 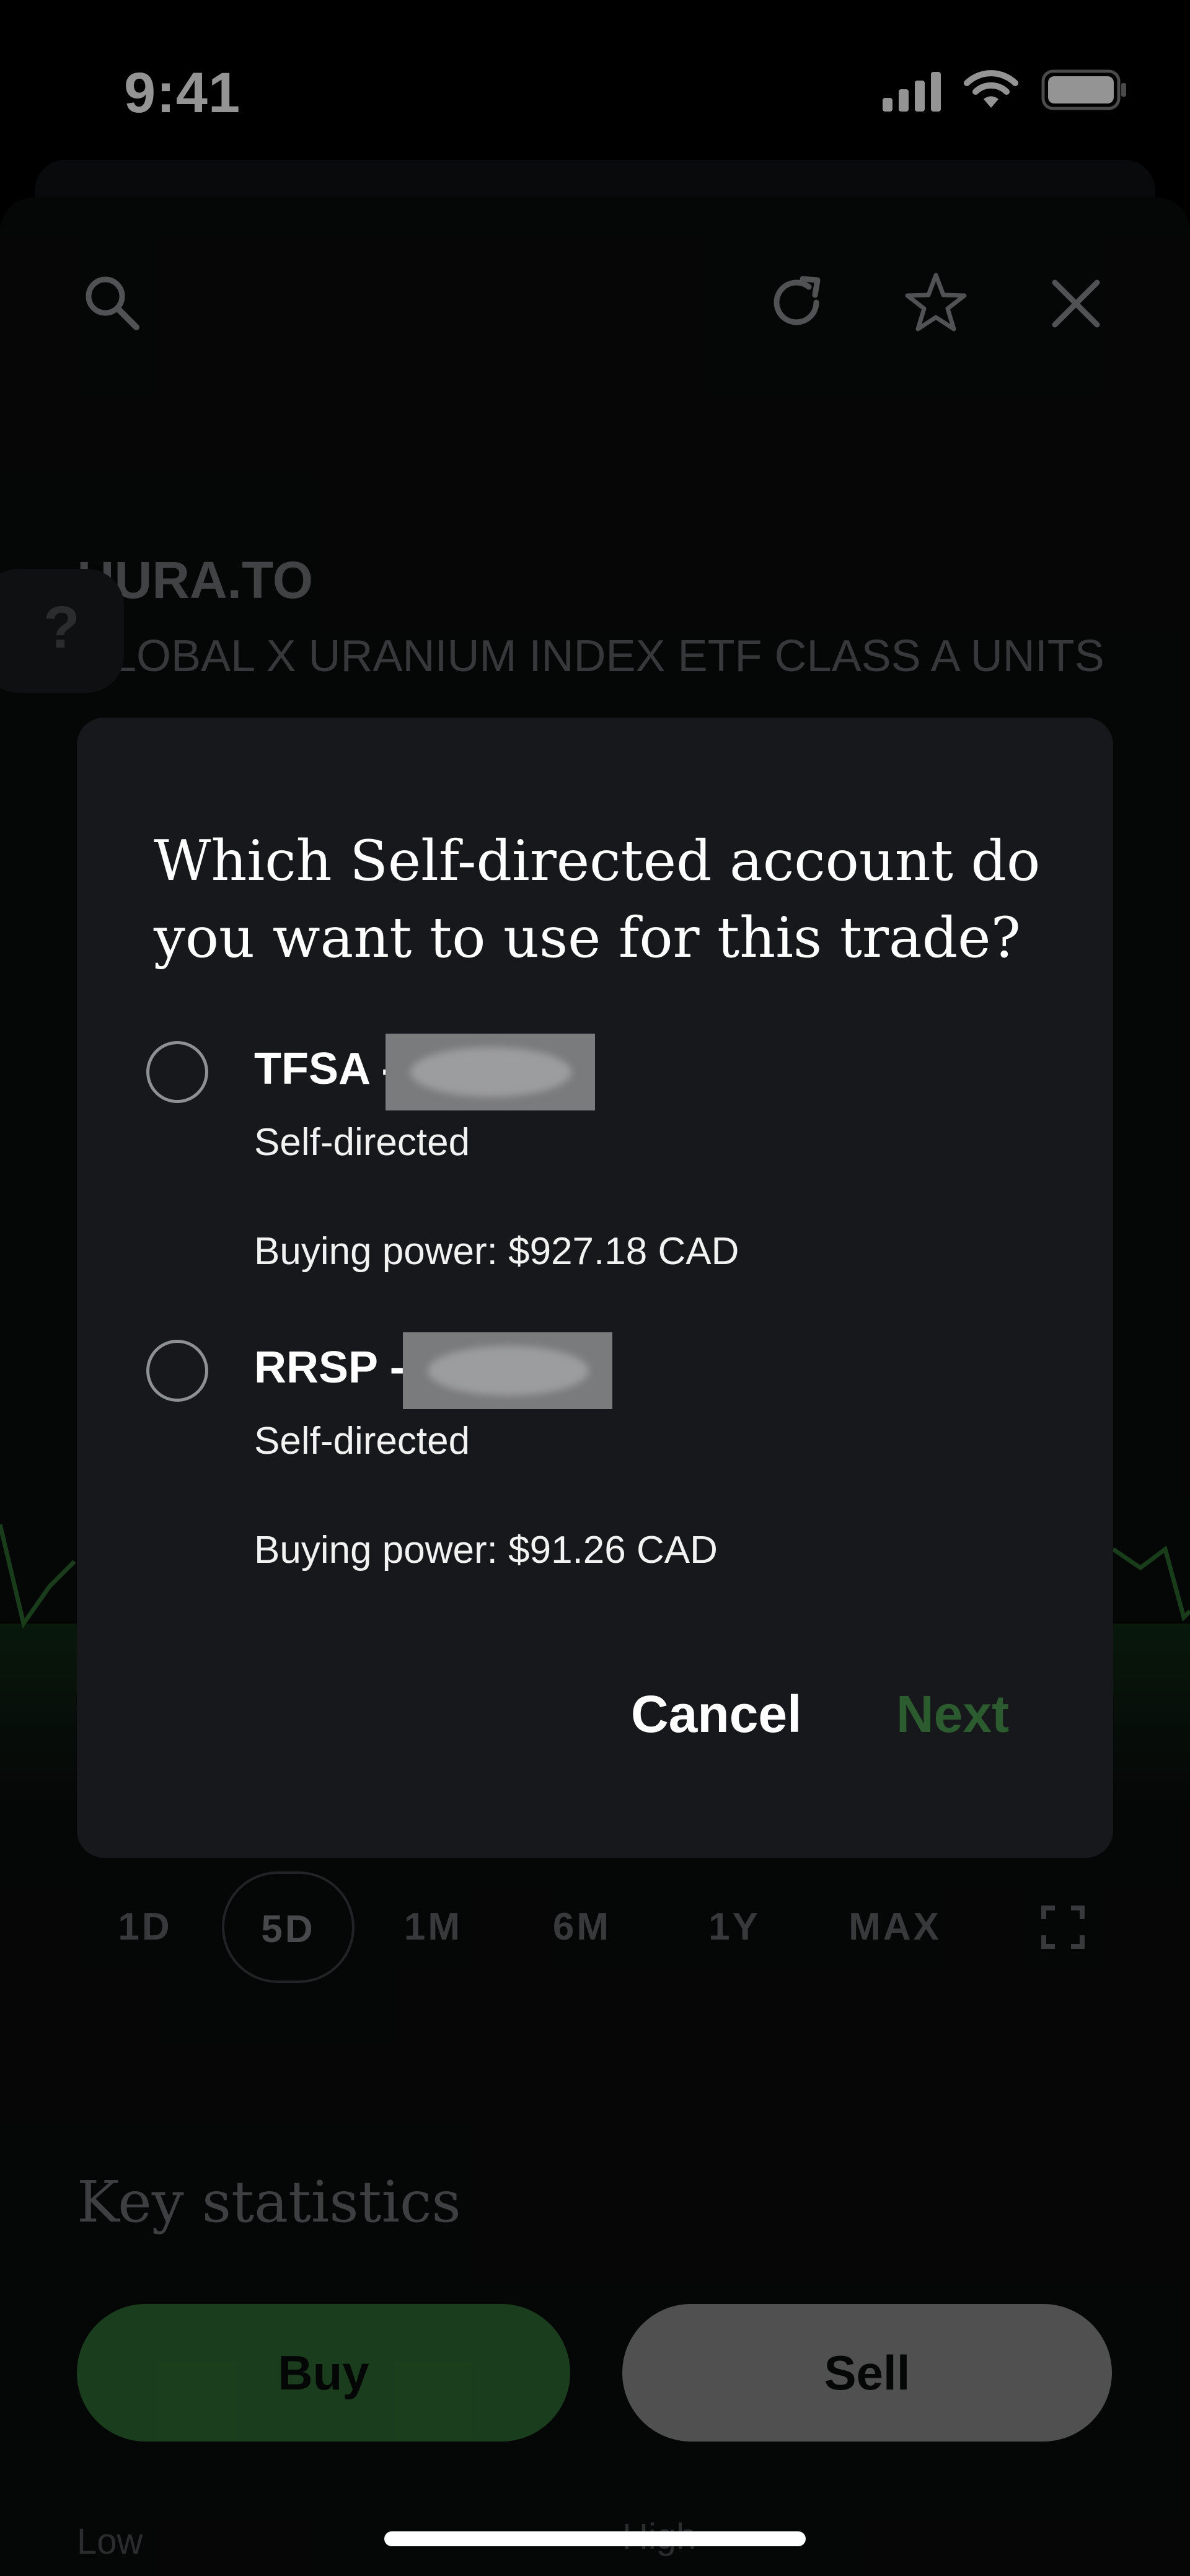 I want to click on account-name: RRSP -, so click(x=329, y=1367).